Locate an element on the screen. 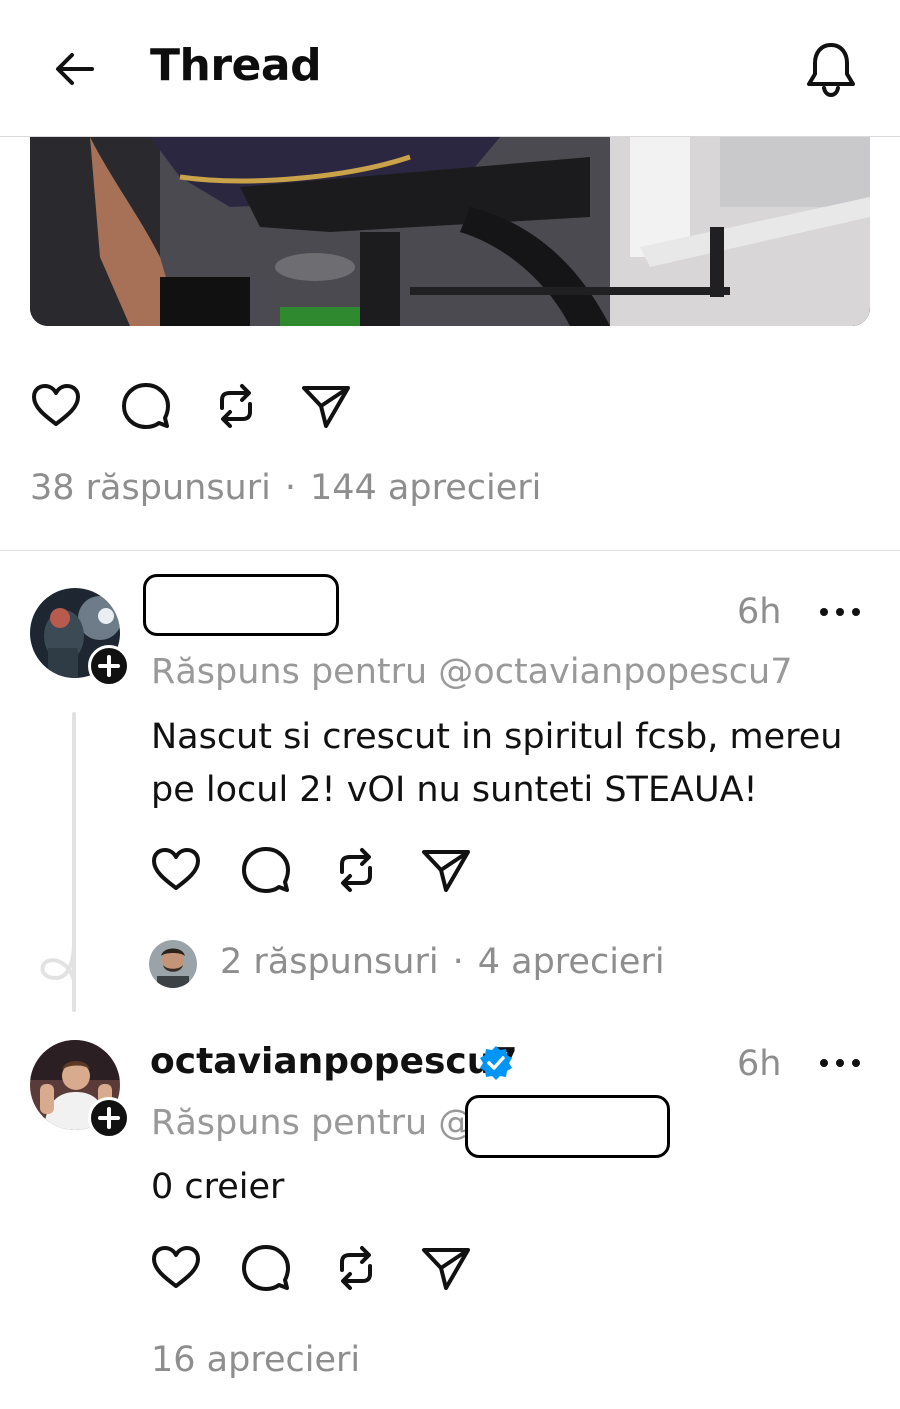  replier-avatar is located at coordinates (173, 964).